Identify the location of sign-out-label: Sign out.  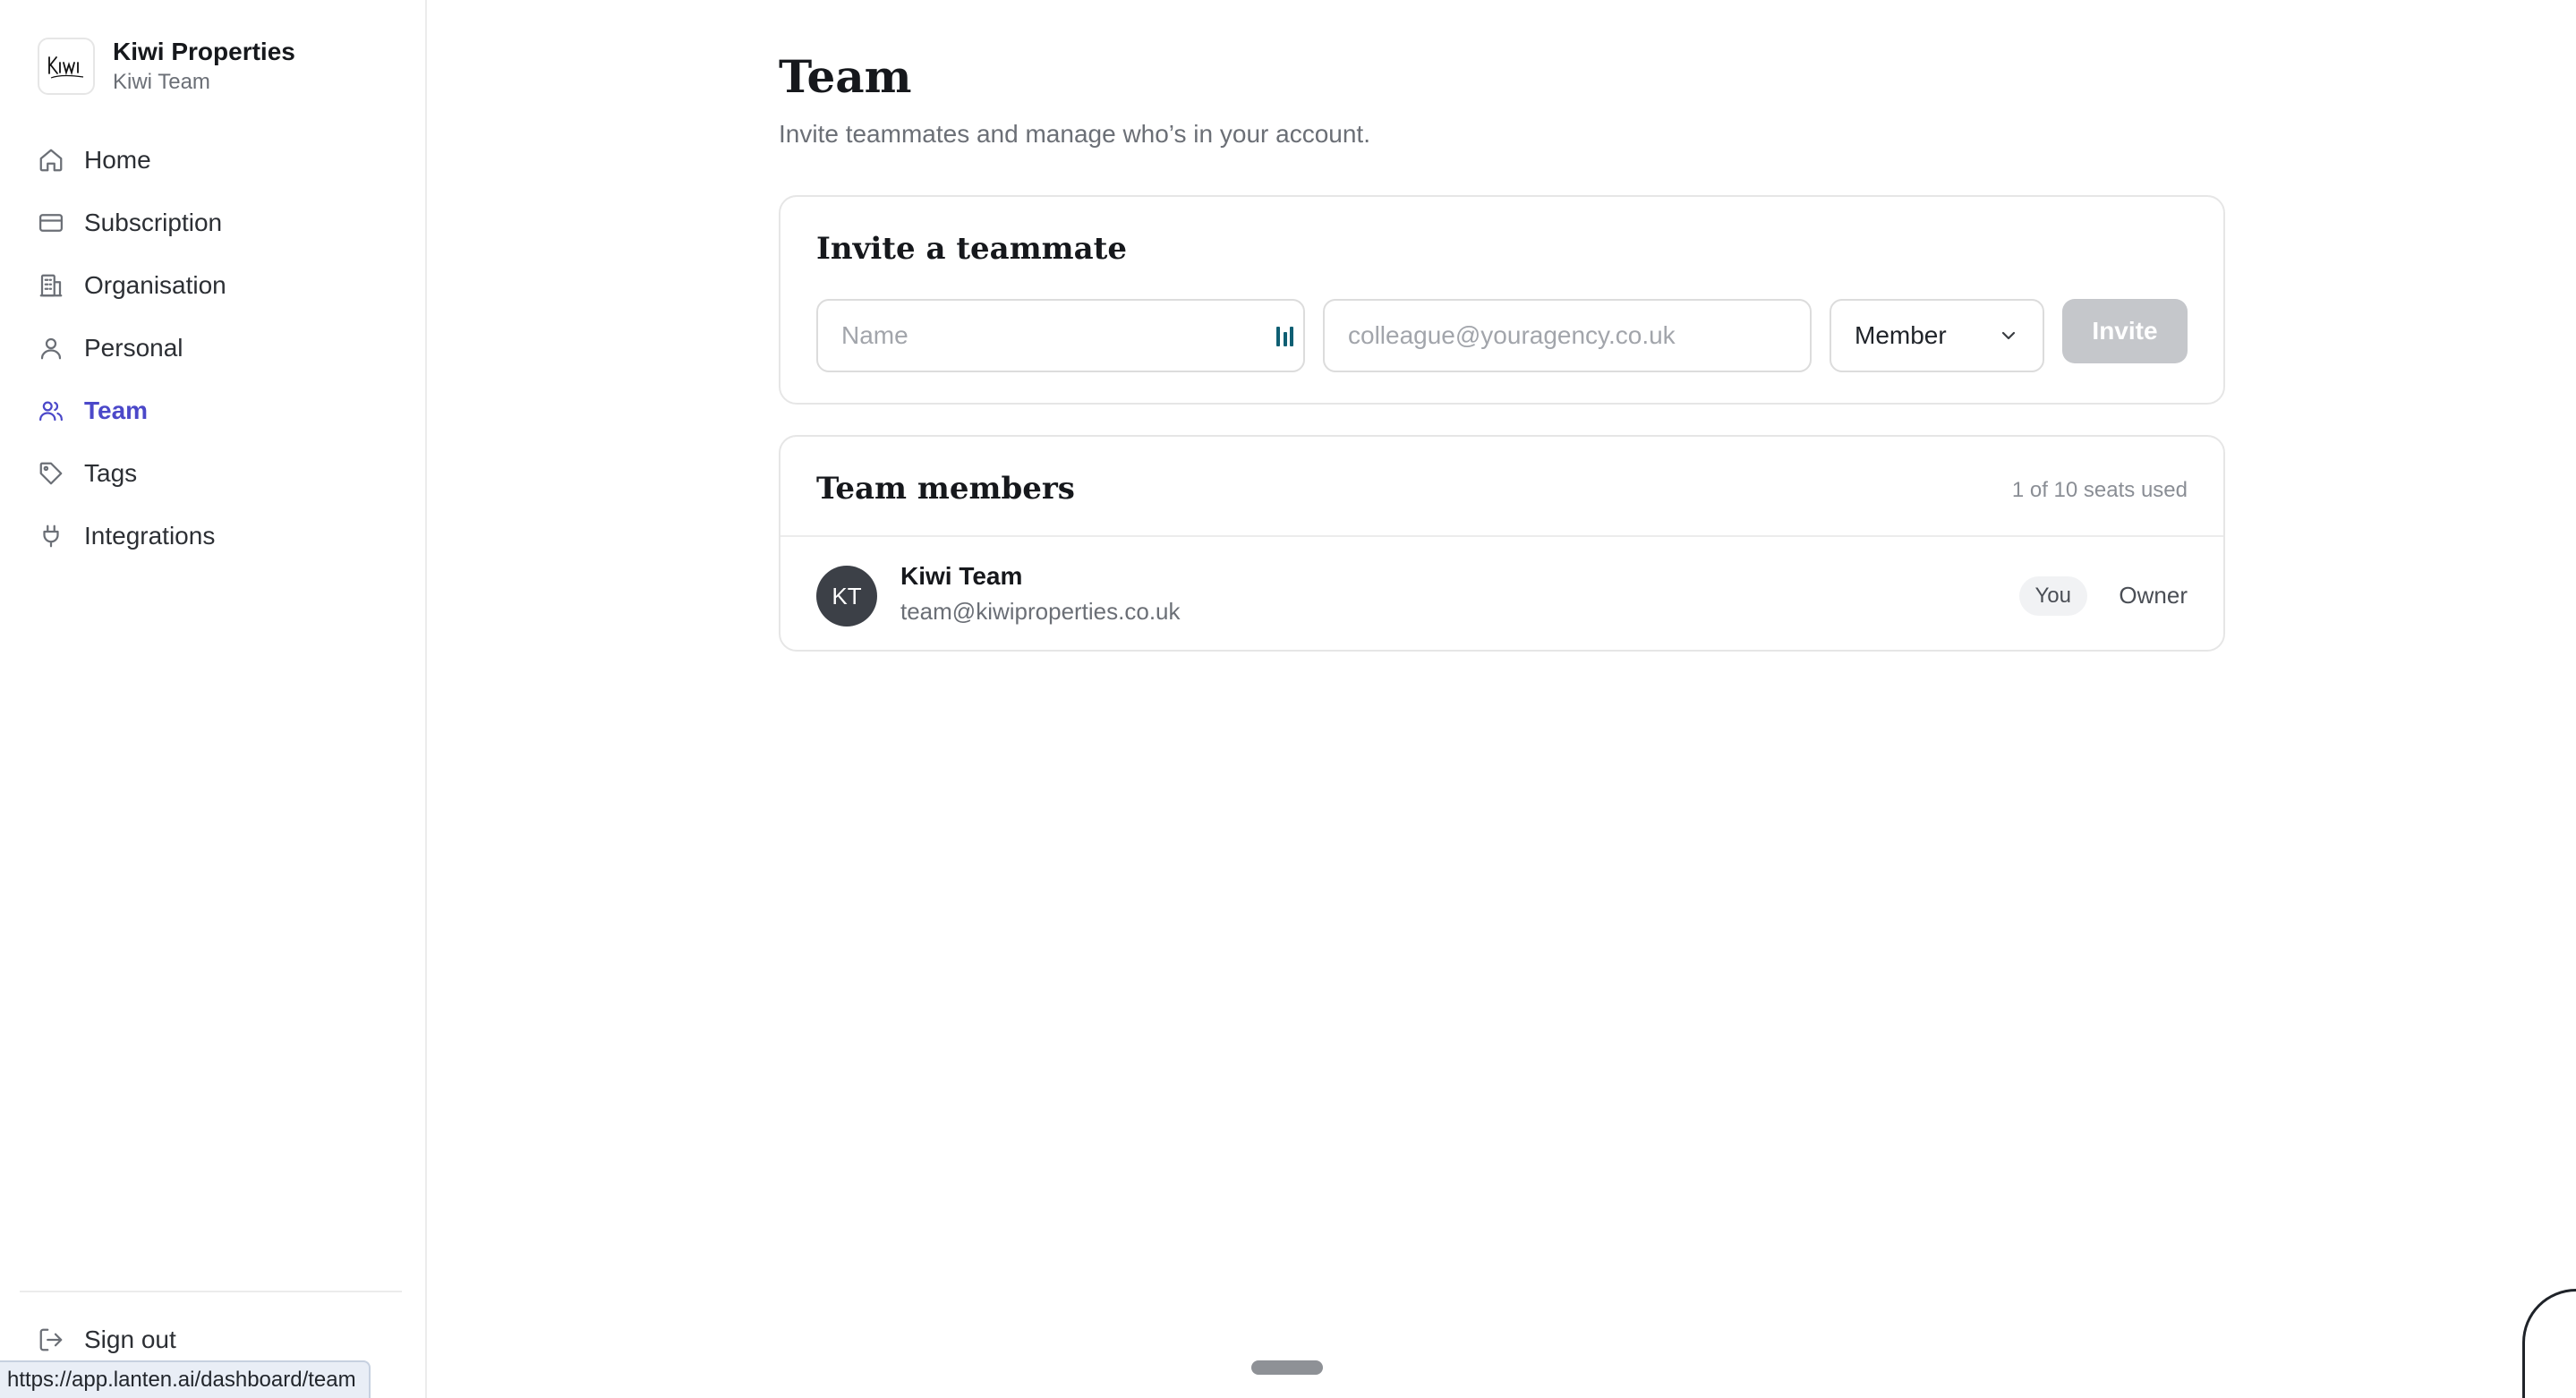
(130, 1340).